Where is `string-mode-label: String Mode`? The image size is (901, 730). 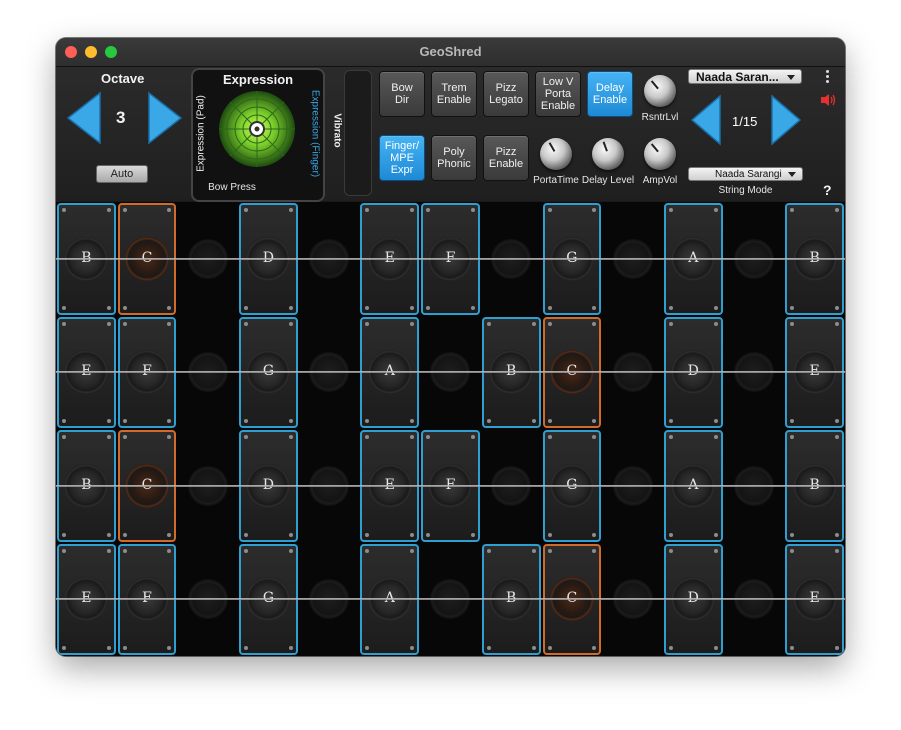 string-mode-label: String Mode is located at coordinates (745, 190).